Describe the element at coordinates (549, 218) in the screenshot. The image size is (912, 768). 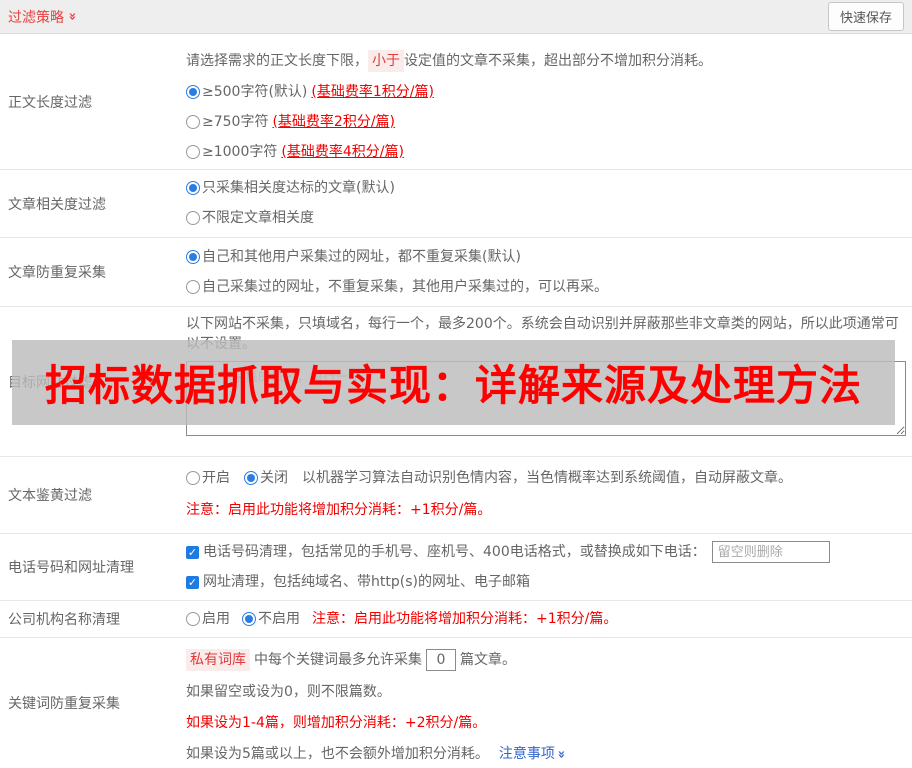
I see `relevance-option-2: 不限定文章相关度` at that location.